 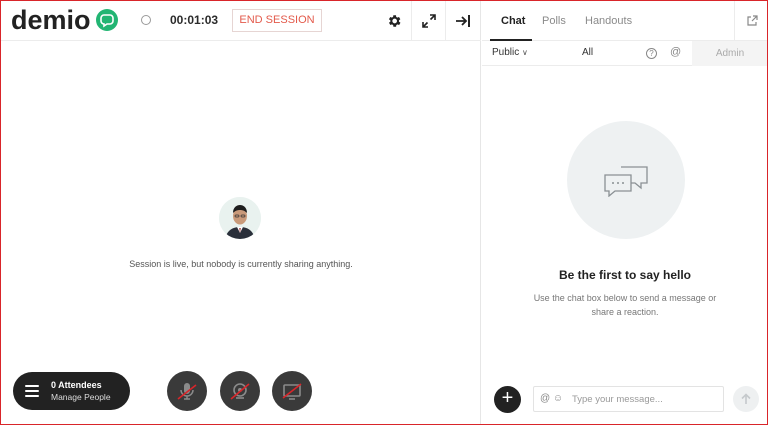 I want to click on demio-logo-mark-icon, so click(x=107, y=20).